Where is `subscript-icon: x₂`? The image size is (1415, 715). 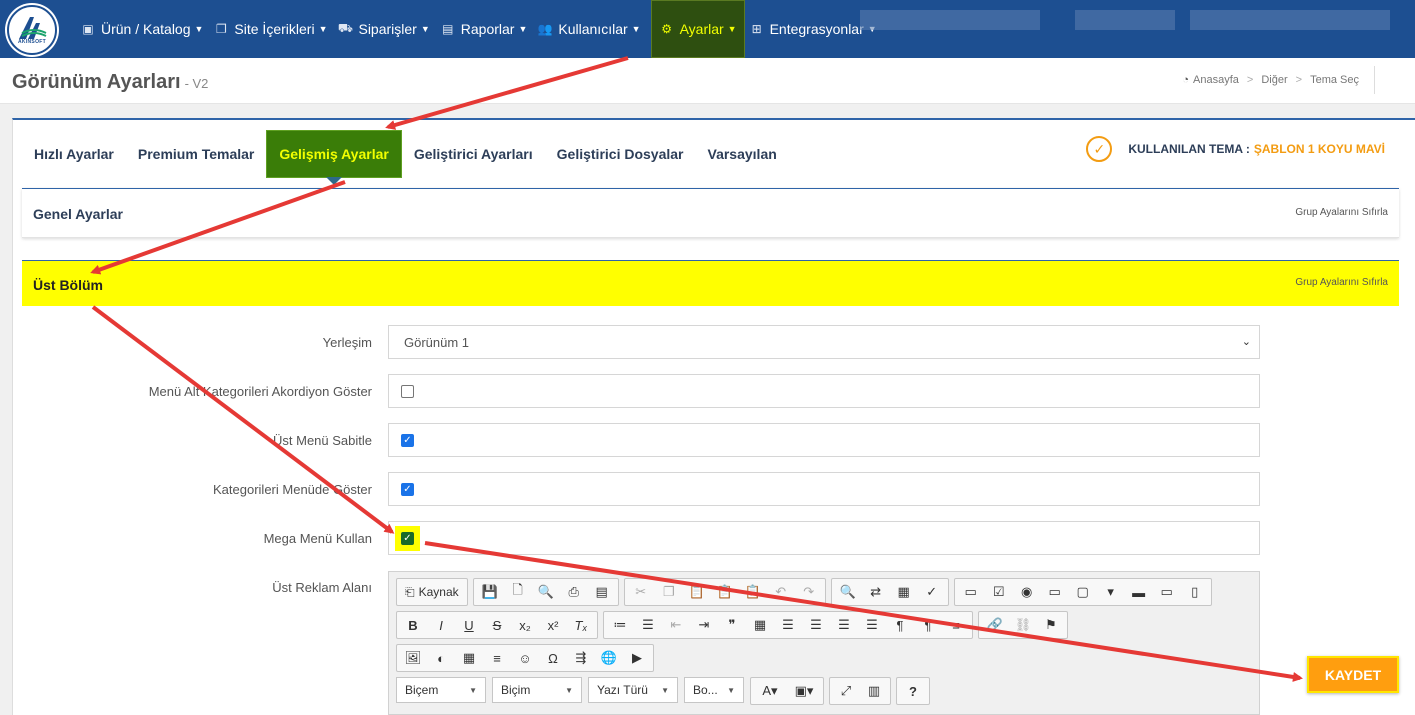 subscript-icon: x₂ is located at coordinates (525, 625).